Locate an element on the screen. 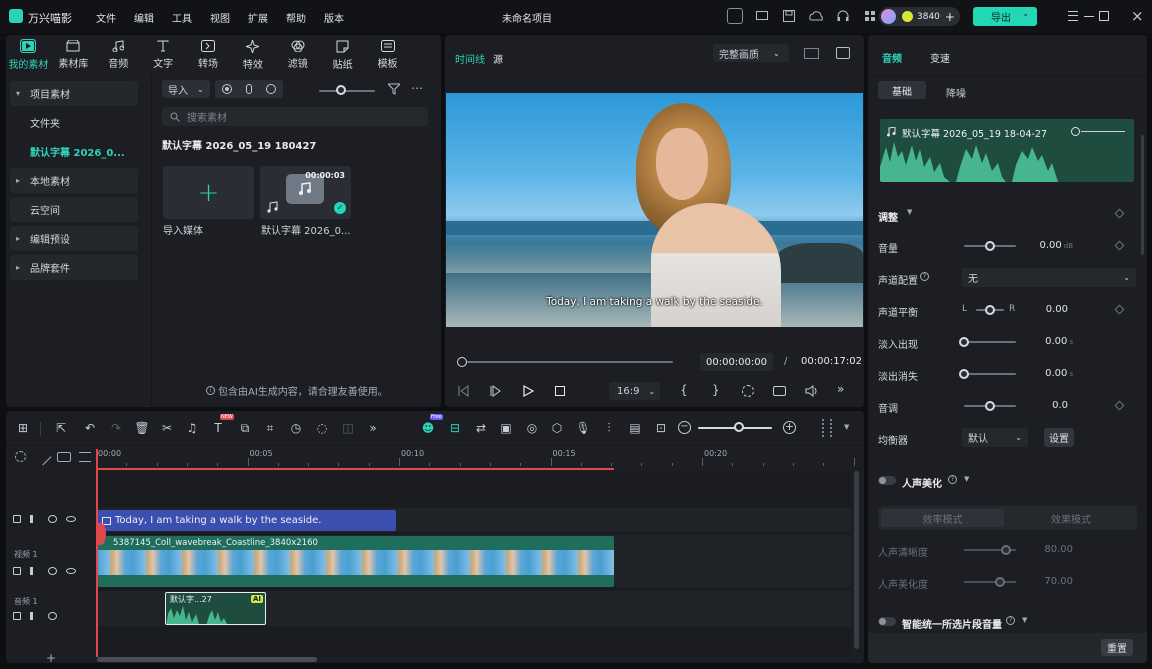  sidebar-item: ▸ 品牌套件 is located at coordinates (74, 267).